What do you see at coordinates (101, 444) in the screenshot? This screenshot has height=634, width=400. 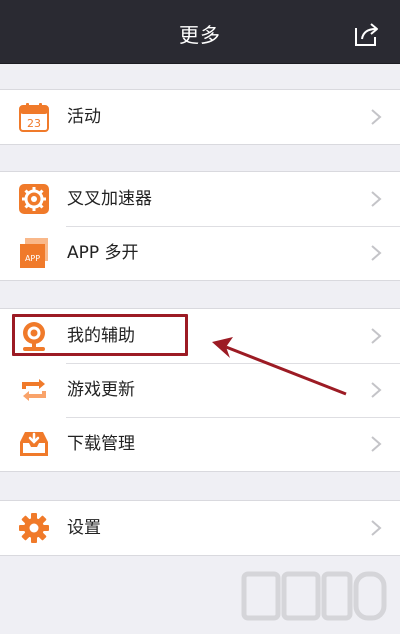 I see `menu-item-label: 下载管理` at bounding box center [101, 444].